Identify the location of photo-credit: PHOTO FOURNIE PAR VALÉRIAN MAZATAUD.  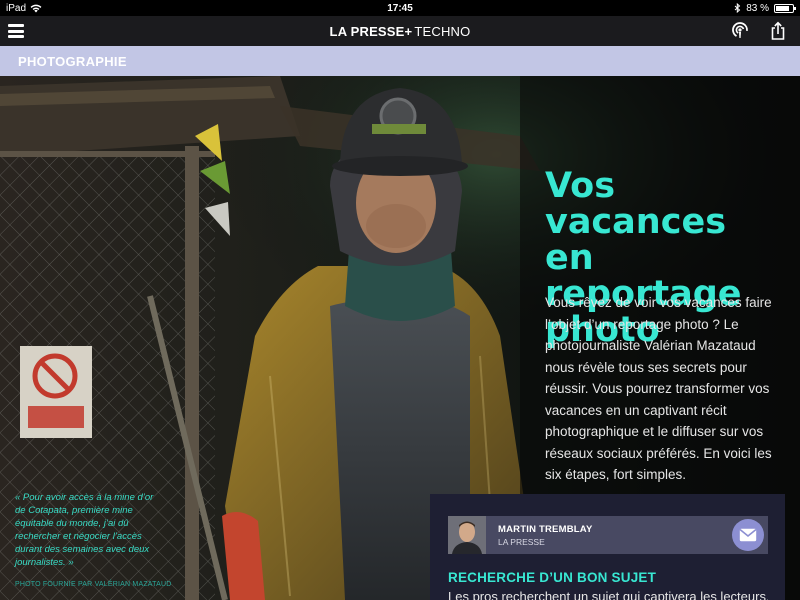
(93, 584).